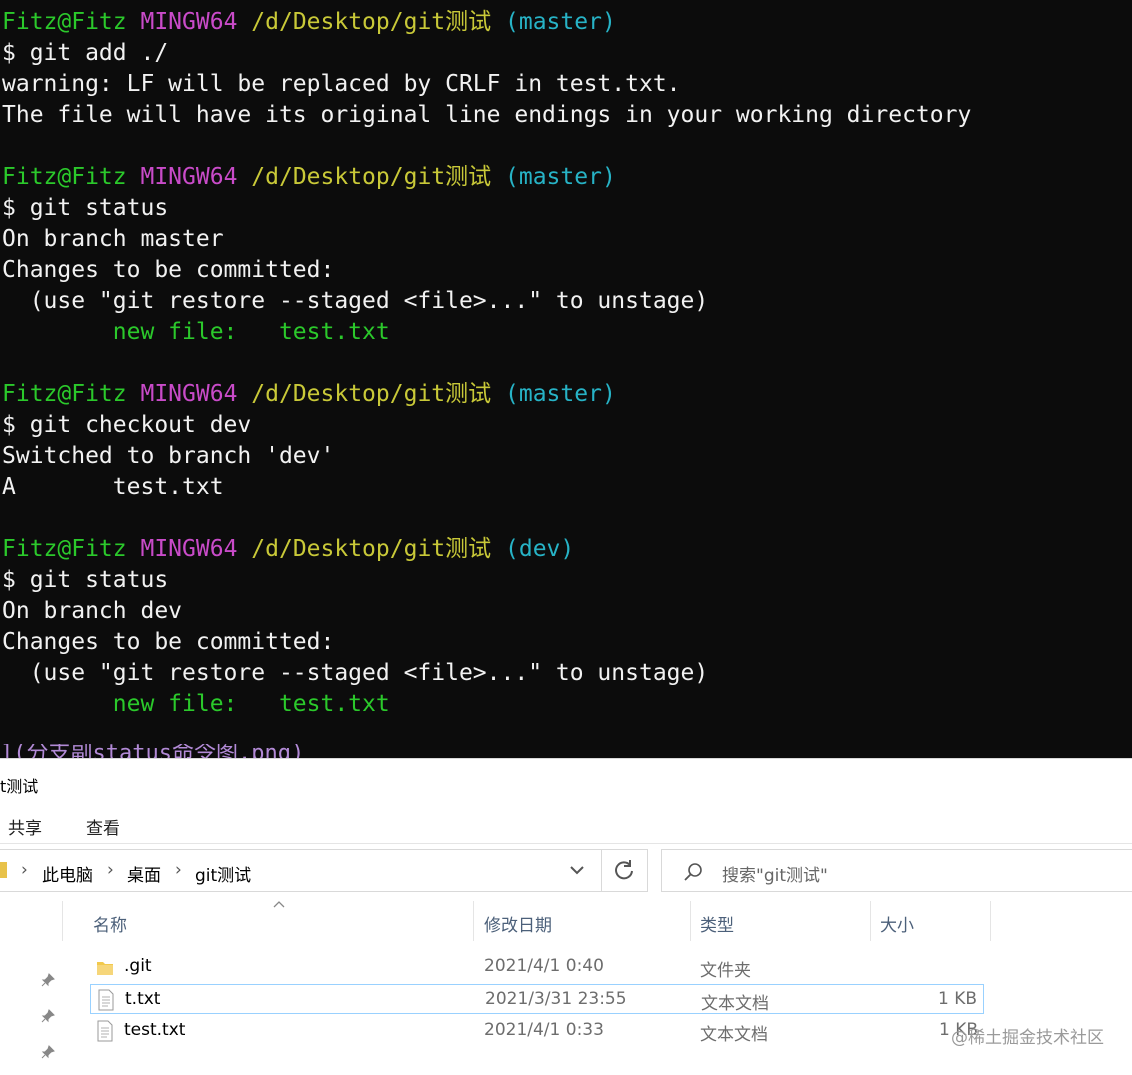 The height and width of the screenshot is (1075, 1132). I want to click on file-name: t.txt, so click(143, 999).